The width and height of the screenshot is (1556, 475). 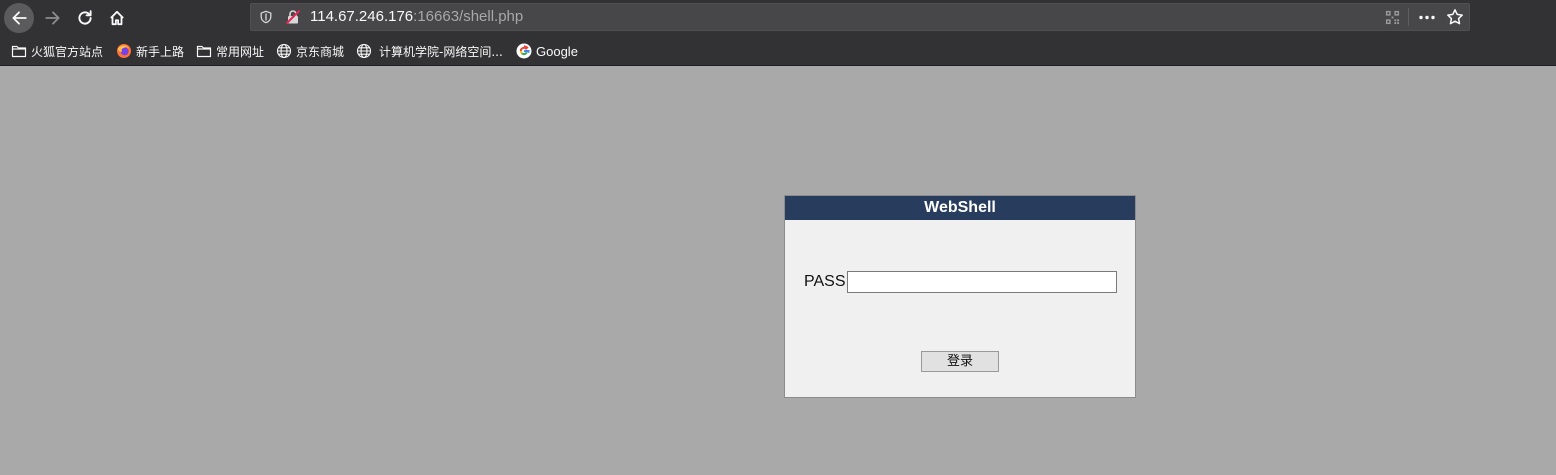 I want to click on reload-button, so click(x=85, y=18).